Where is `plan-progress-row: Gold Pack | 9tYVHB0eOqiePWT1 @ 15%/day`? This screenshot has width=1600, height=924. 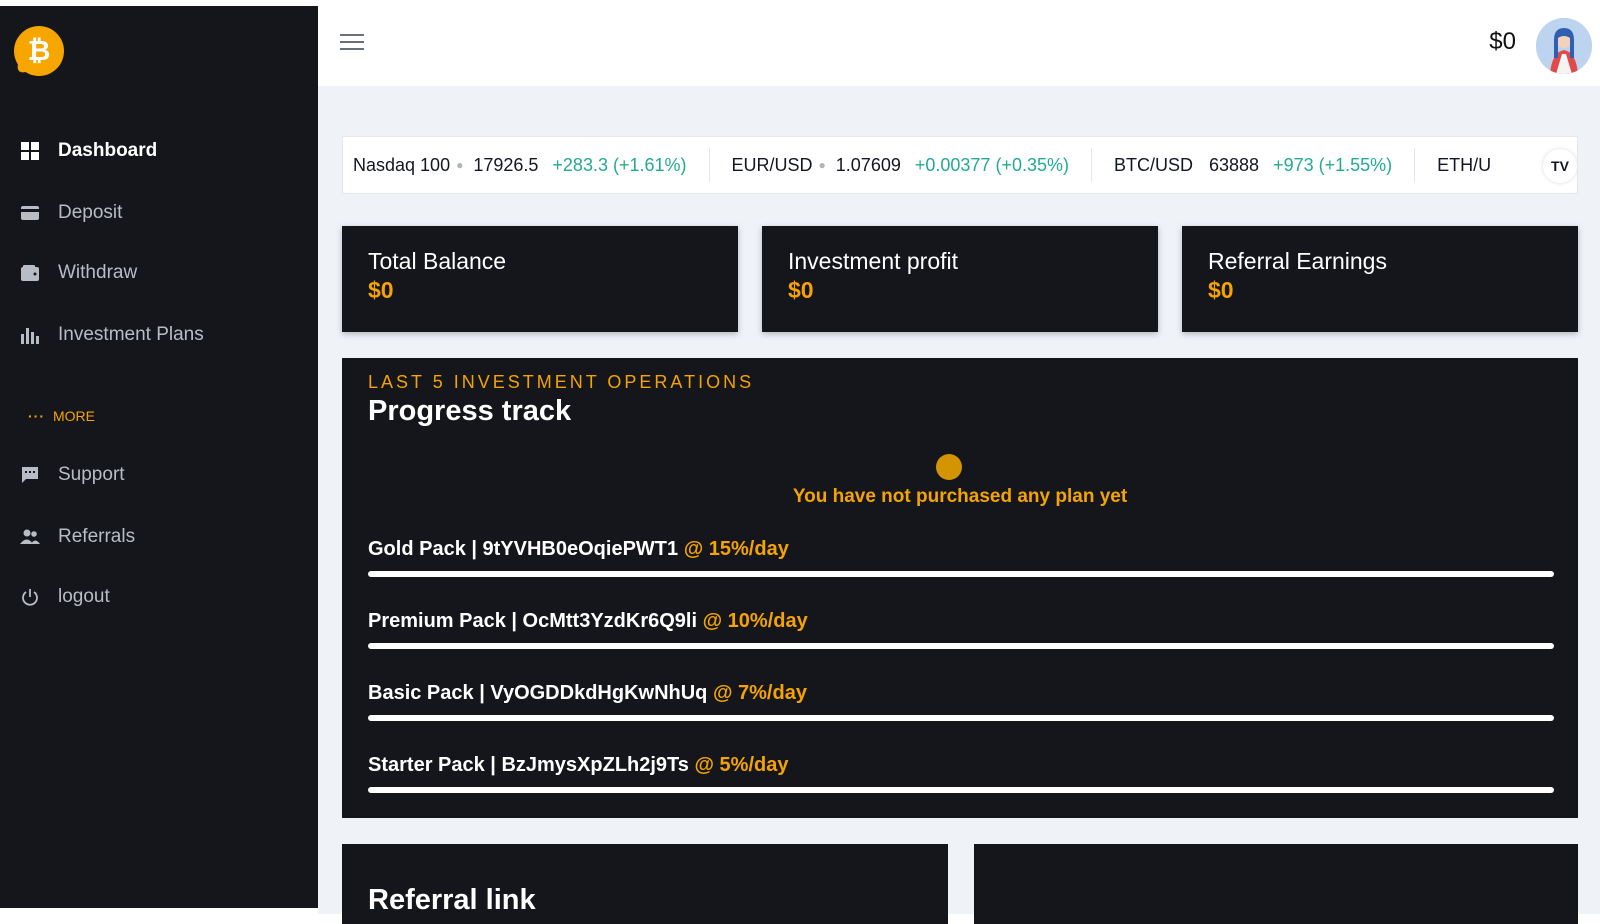
plan-progress-row: Gold Pack | 9tYVHB0eOqiePWT1 @ 15%/day is located at coordinates (961, 557).